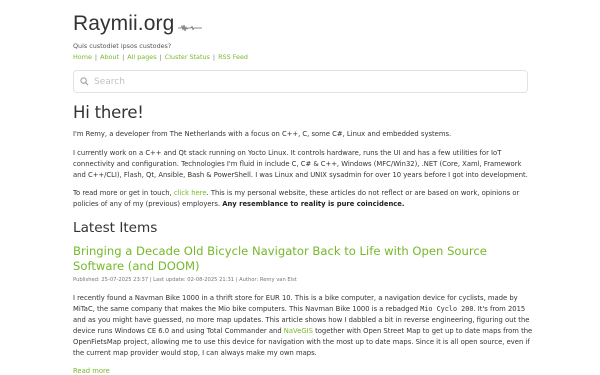  I want to click on intro-heading: Hi there!, so click(108, 112).